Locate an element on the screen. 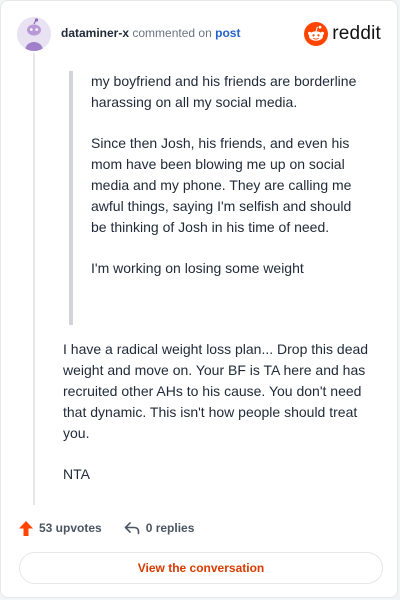 The height and width of the screenshot is (600, 400). reddit-snoo-icon is located at coordinates (316, 34).